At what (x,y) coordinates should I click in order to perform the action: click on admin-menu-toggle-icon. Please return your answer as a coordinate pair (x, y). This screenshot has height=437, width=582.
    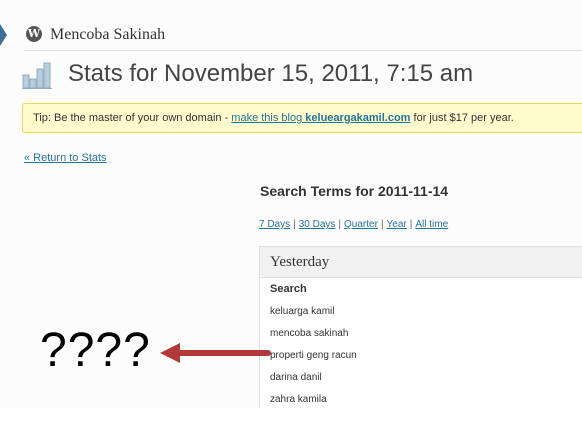
    Looking at the image, I should click on (3, 35).